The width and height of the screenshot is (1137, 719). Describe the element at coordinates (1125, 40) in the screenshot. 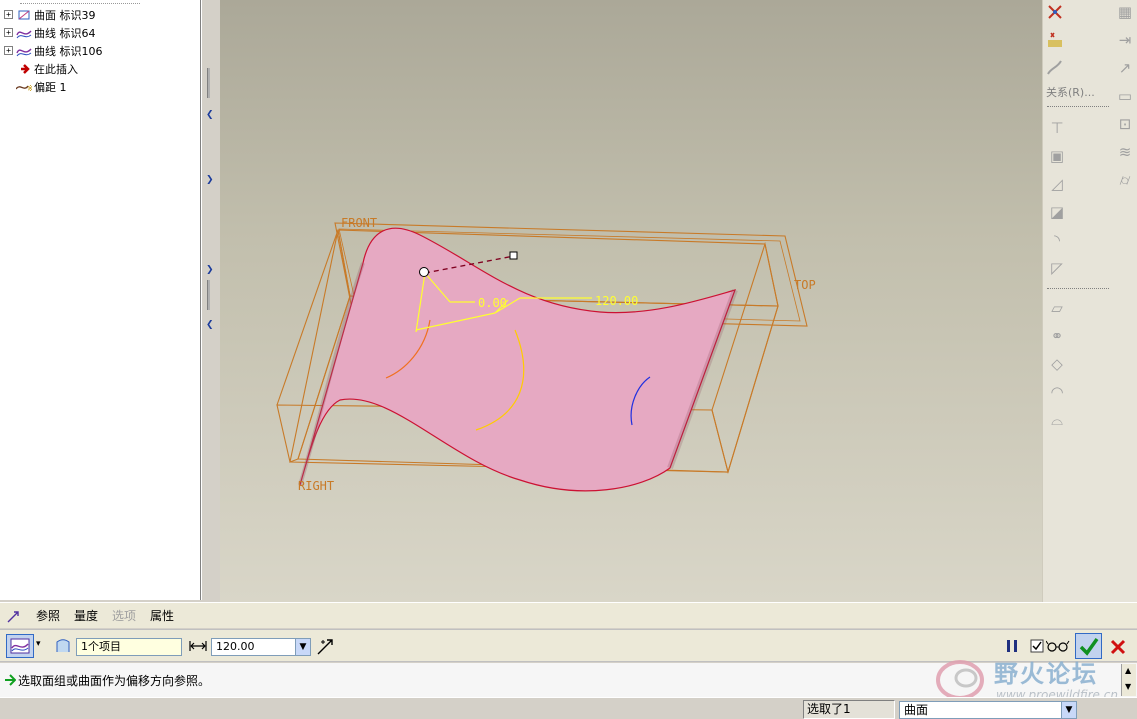

I see `insert-icon: ⇥` at that location.